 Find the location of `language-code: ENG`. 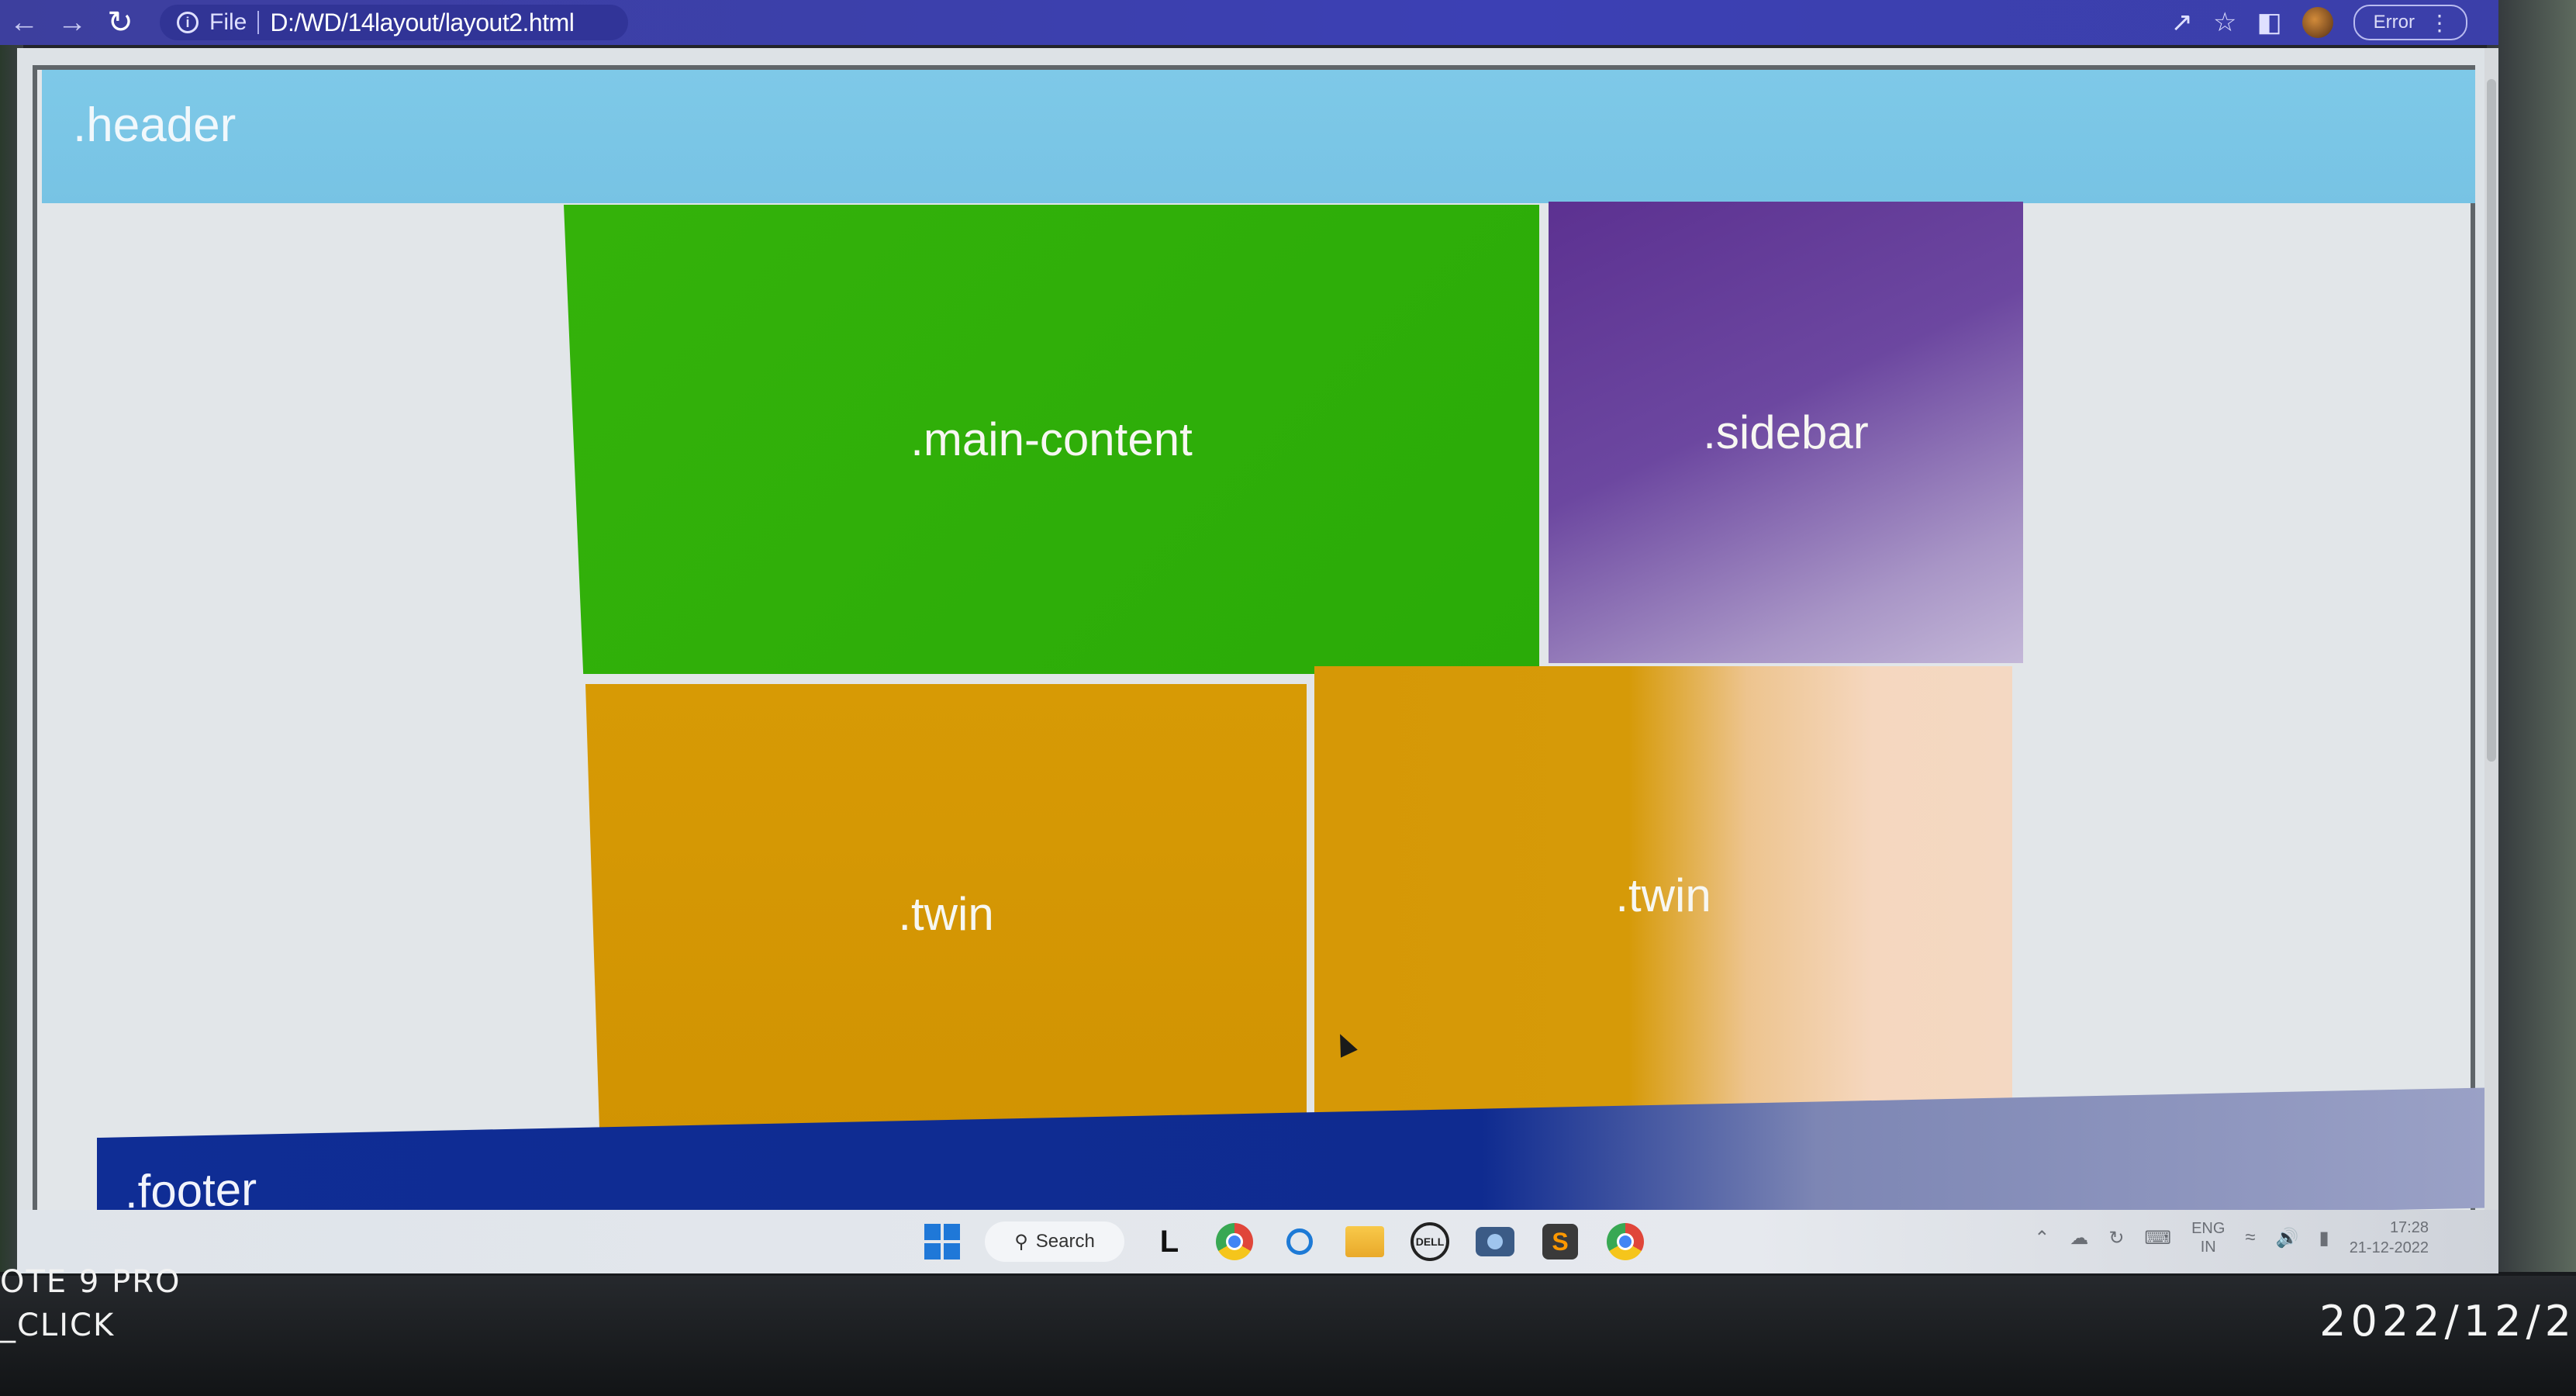

language-code: ENG is located at coordinates (2208, 1229).